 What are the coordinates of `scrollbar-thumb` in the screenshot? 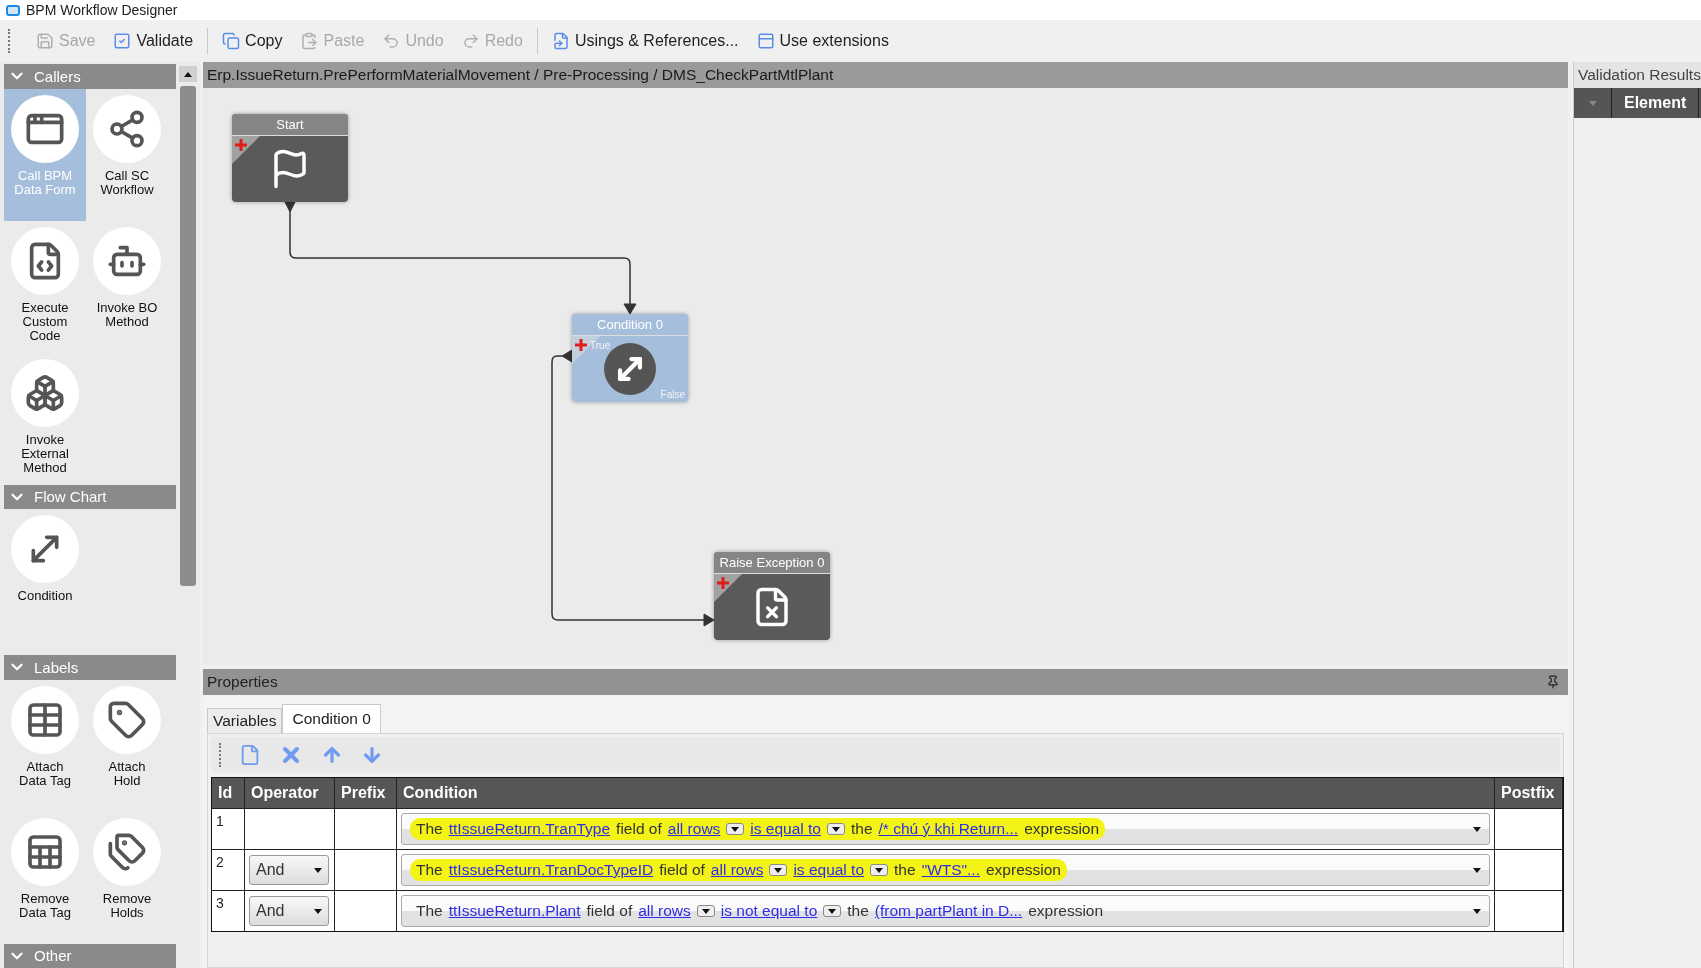 It's located at (188, 336).